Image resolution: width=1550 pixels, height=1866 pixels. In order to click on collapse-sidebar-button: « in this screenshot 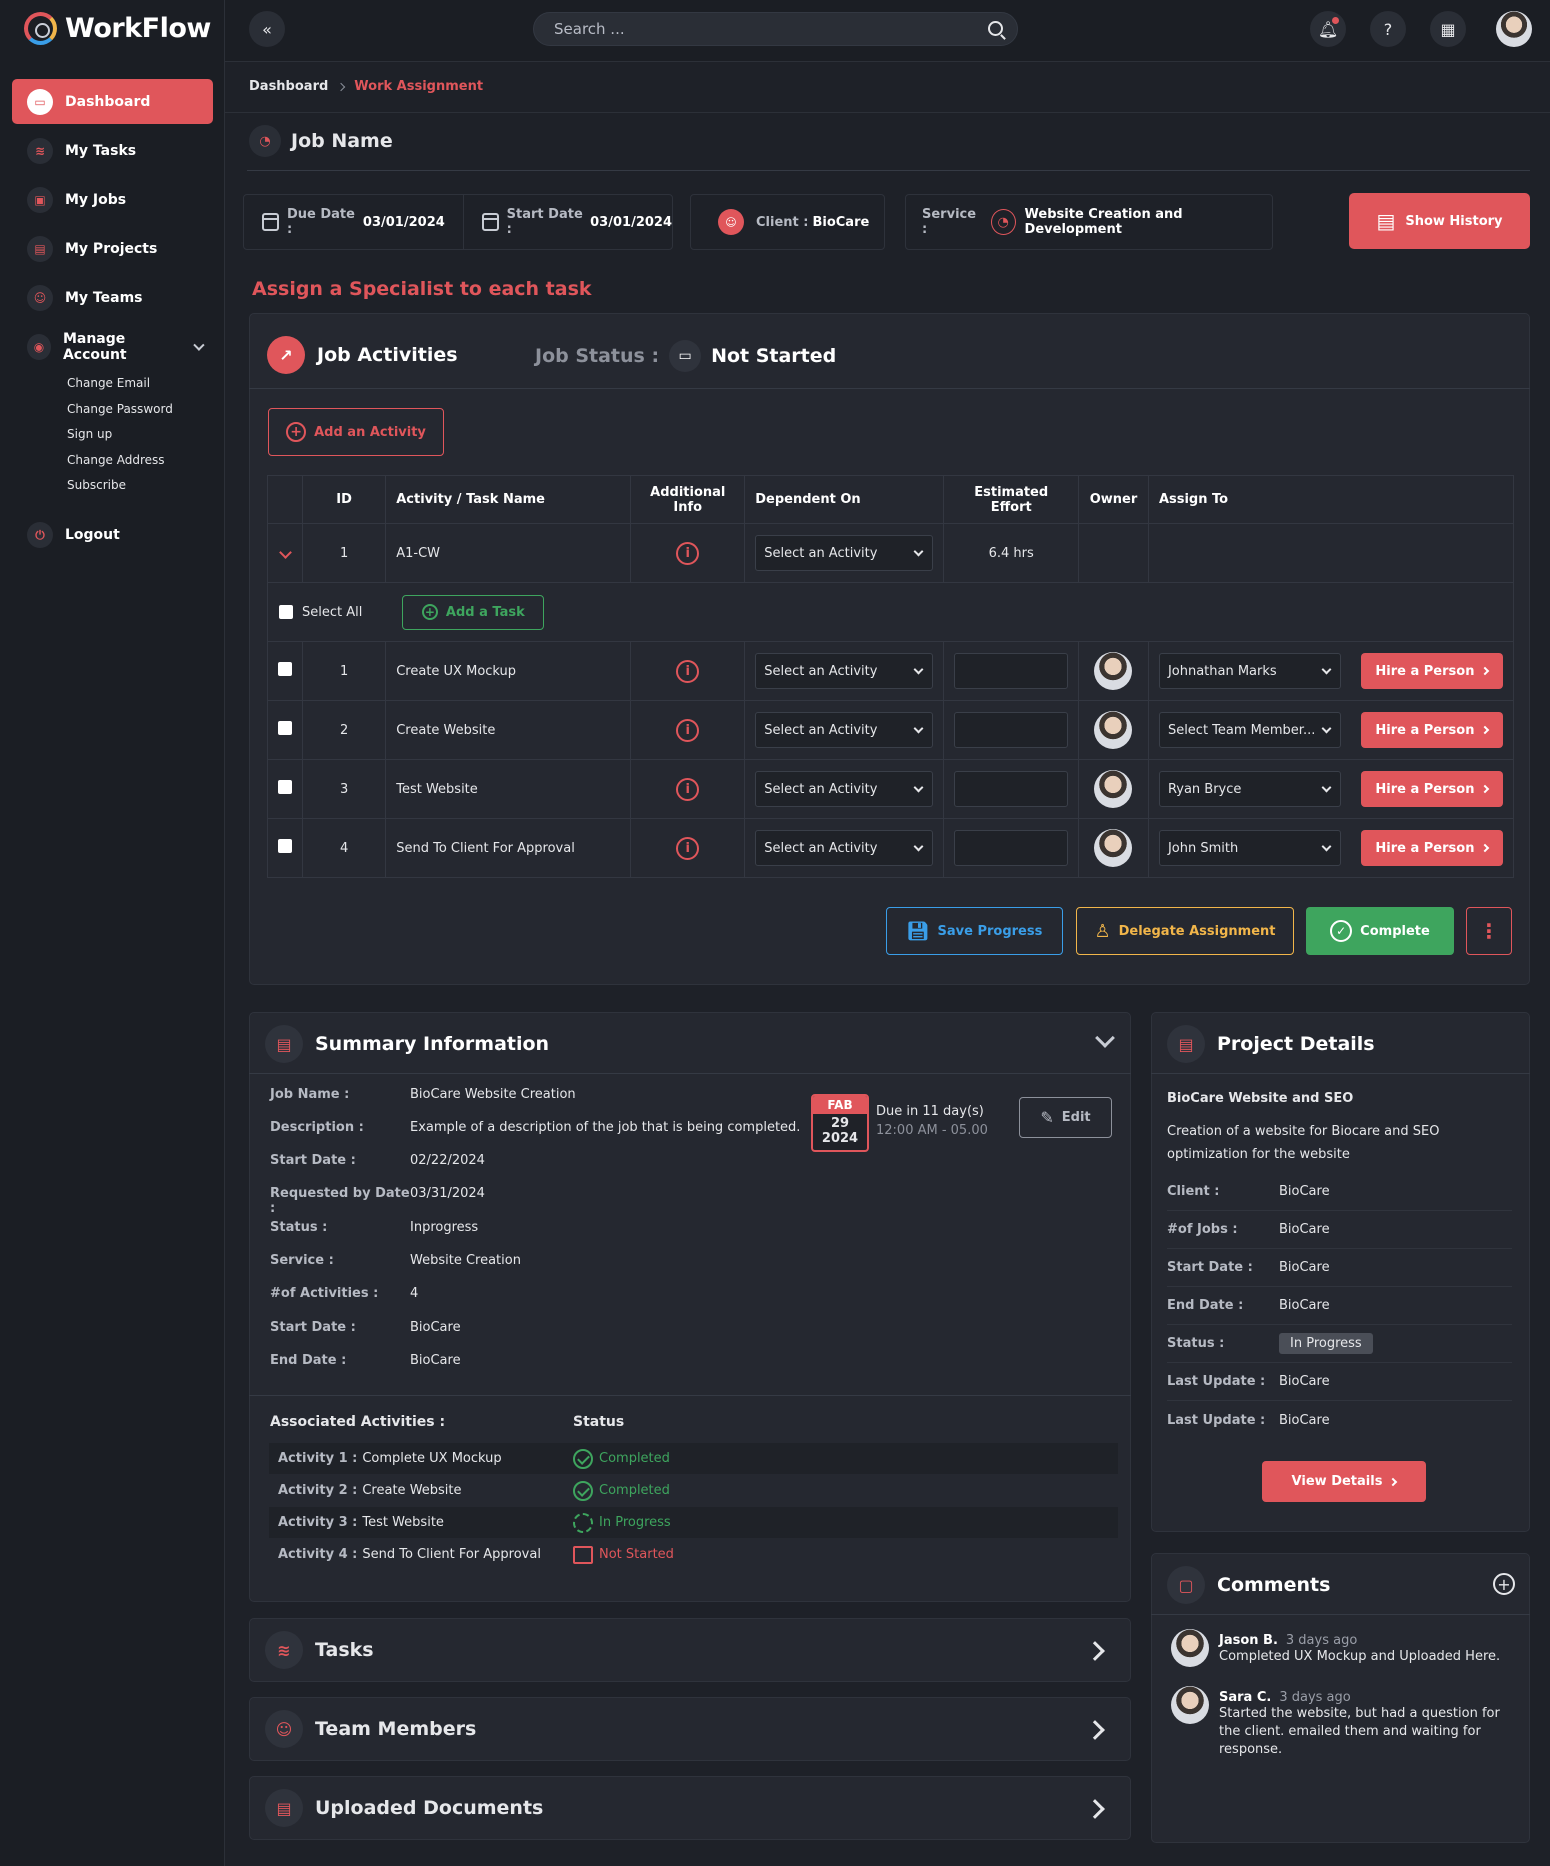, I will do `click(267, 29)`.